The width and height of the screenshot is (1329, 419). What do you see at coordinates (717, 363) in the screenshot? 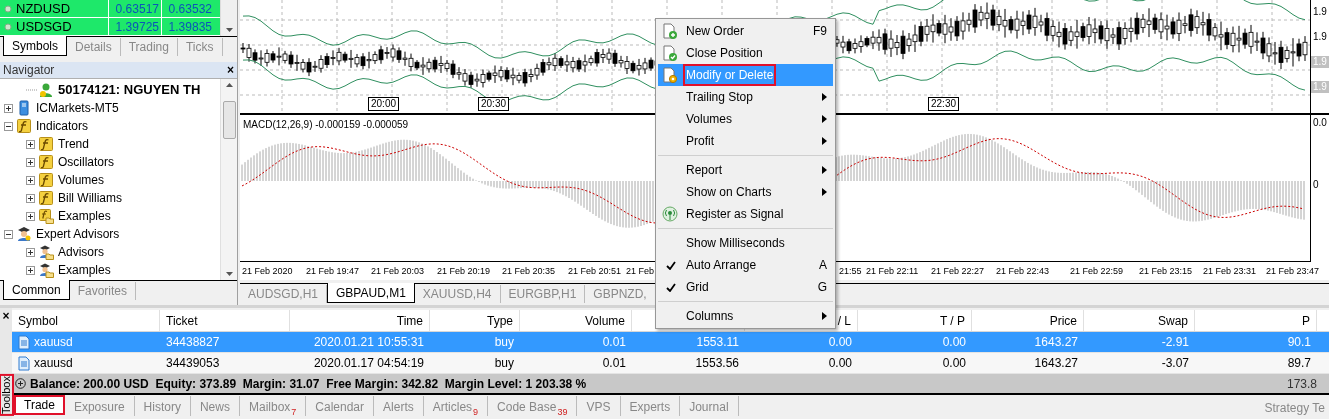
I see `table-cell-text: 1553.56` at bounding box center [717, 363].